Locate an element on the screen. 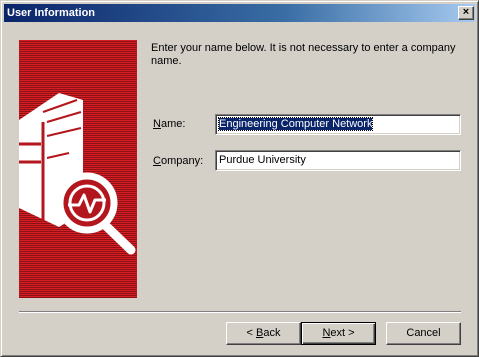  name-input: Engineering Computer Network is located at coordinates (338, 124).